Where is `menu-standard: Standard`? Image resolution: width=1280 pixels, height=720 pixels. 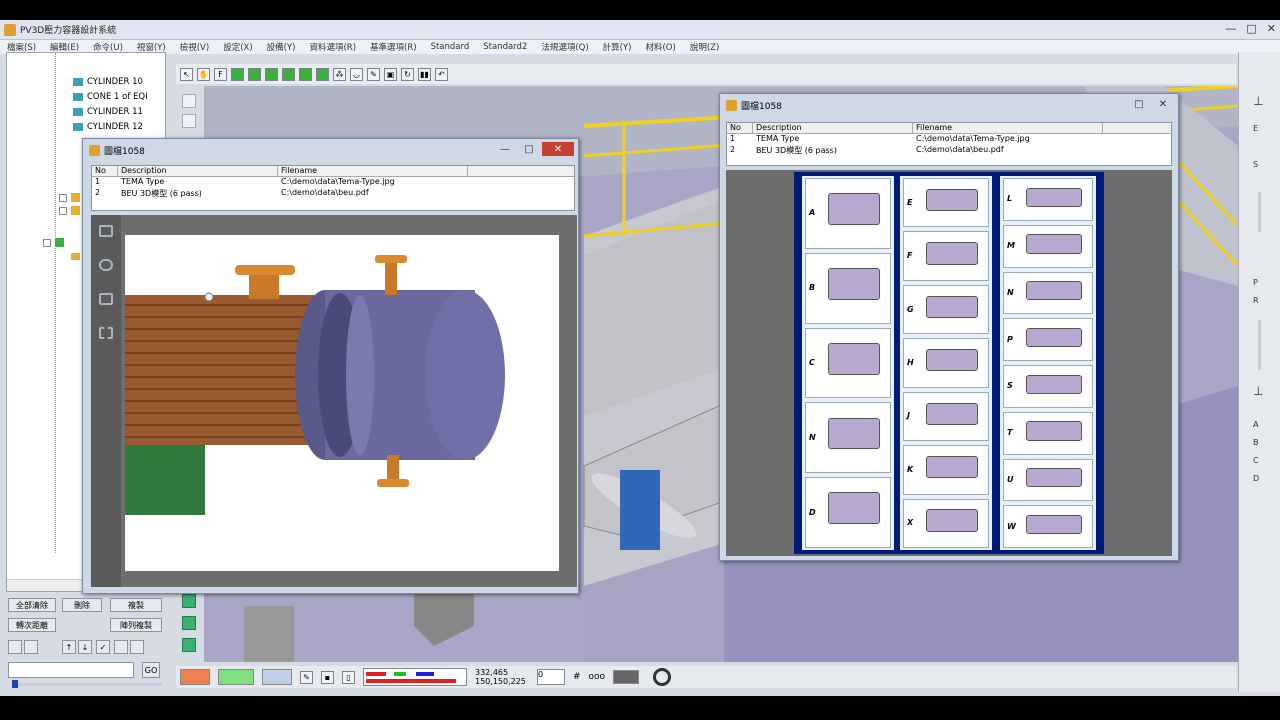 menu-standard: Standard is located at coordinates (450, 47).